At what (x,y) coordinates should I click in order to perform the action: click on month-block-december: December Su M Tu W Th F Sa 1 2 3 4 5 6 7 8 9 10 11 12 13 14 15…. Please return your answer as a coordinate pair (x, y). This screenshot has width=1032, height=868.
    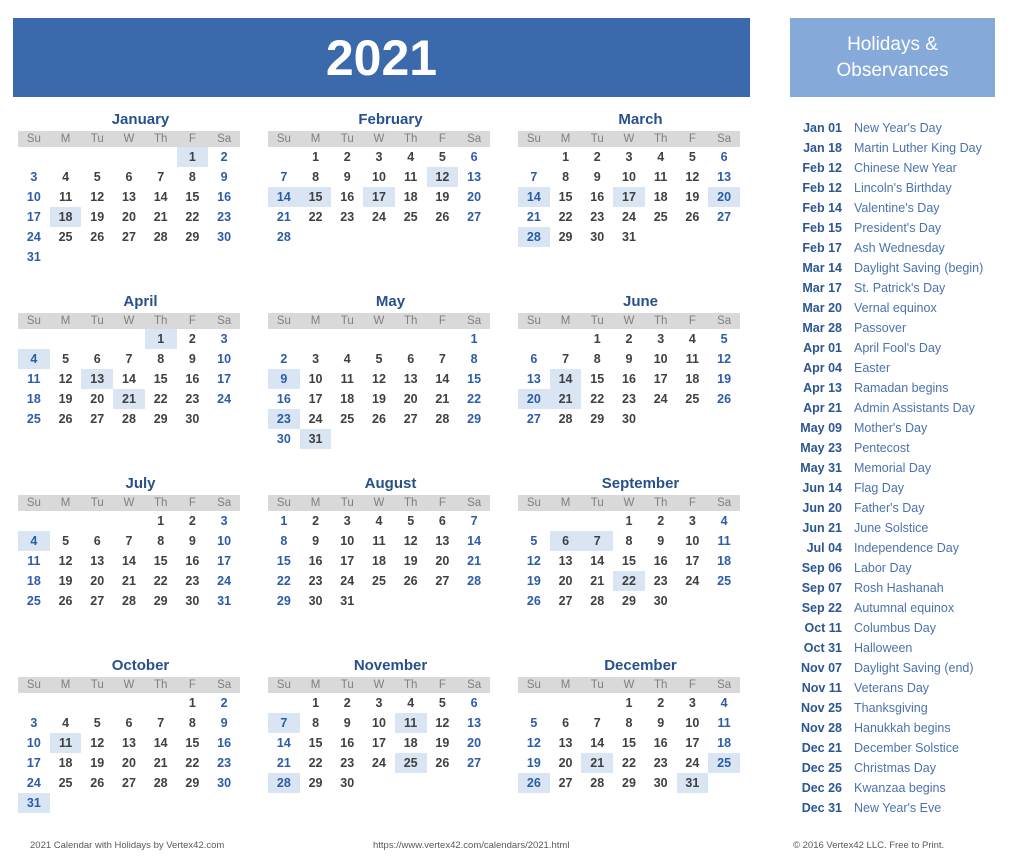
    Looking at the image, I should click on (639, 724).